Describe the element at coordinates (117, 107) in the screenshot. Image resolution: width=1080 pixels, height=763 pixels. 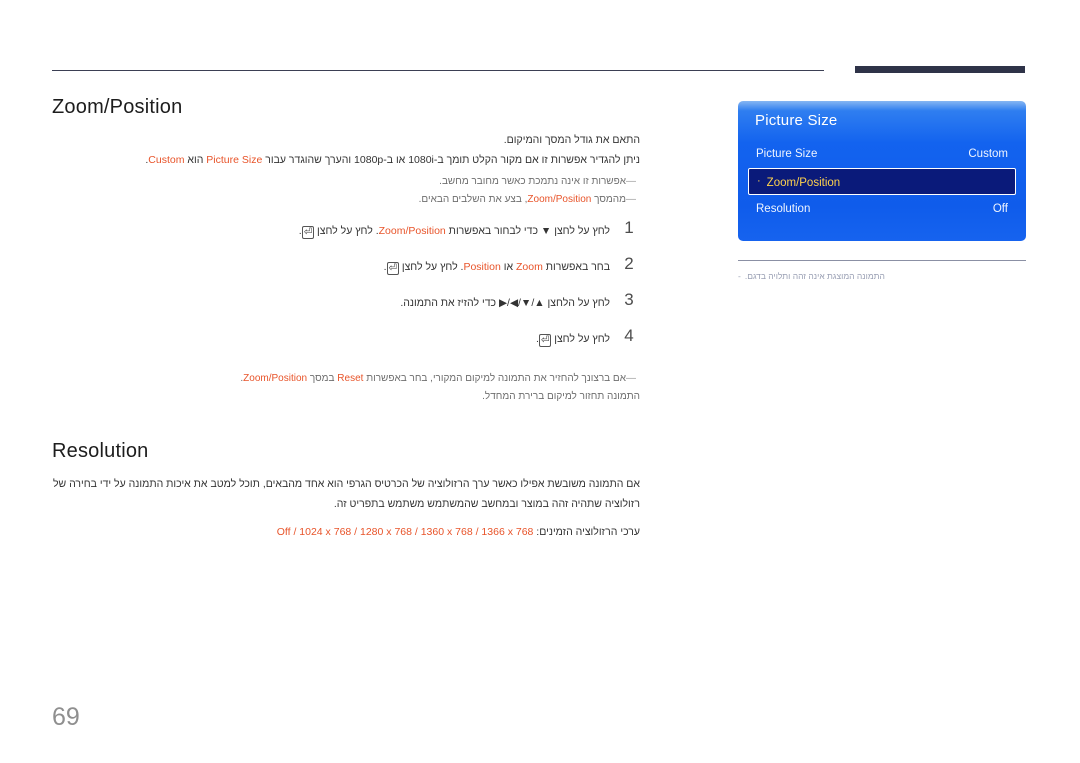
I see `section-title-zoom-position: Zoom/Position` at that location.